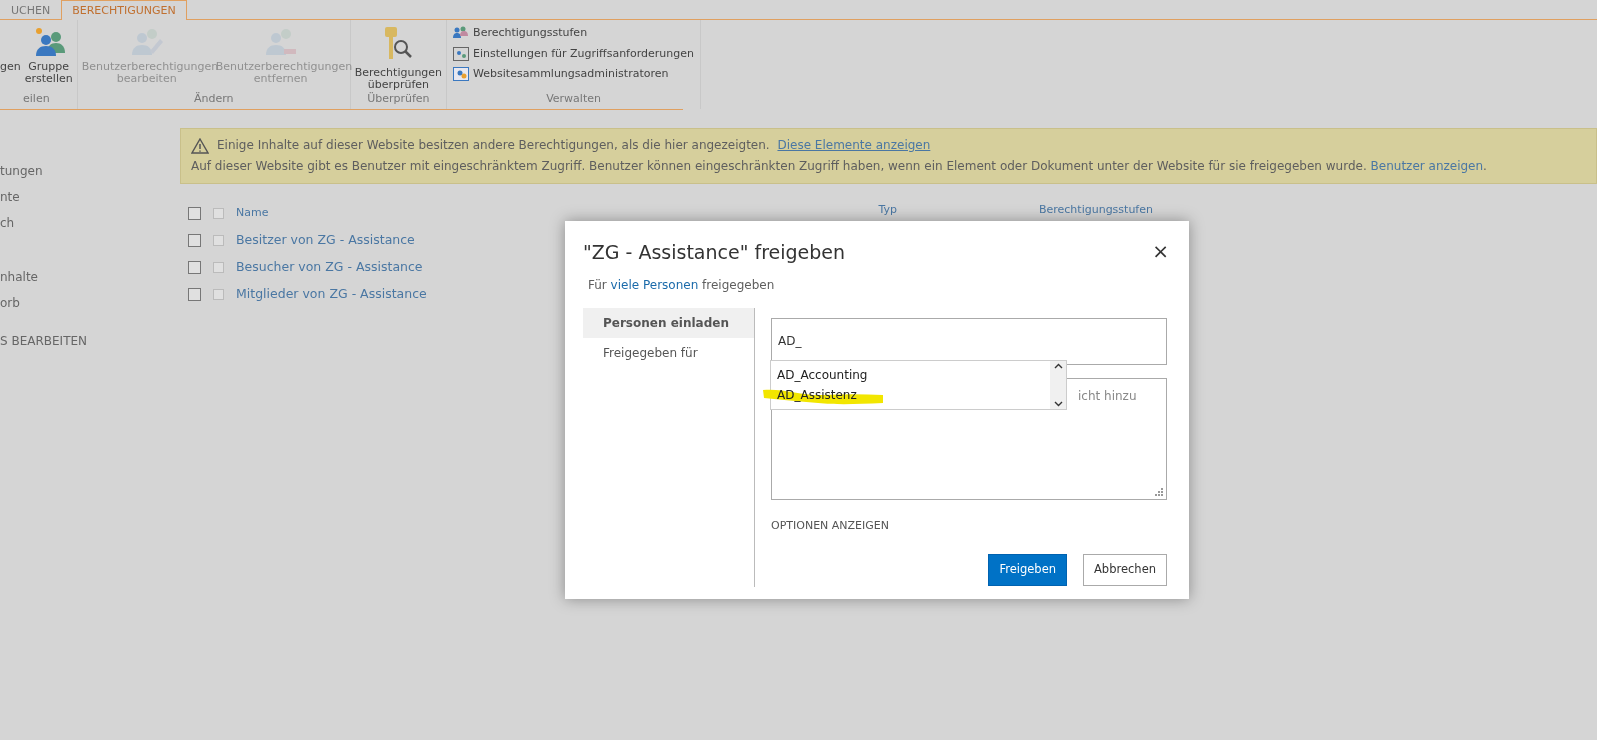  Describe the element at coordinates (1125, 570) in the screenshot. I see `cancel-button: Abbrechen` at that location.